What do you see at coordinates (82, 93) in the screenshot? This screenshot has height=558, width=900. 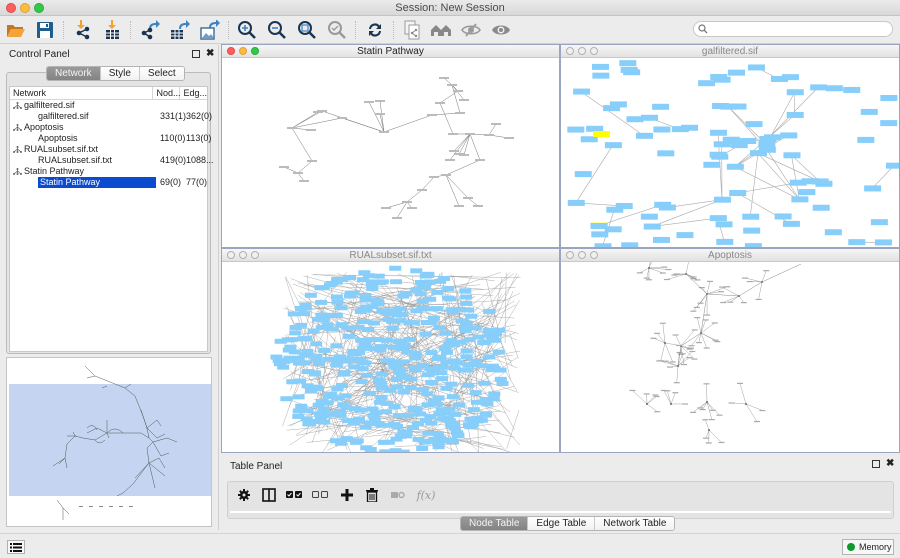 I see `column-header-network: Network` at bounding box center [82, 93].